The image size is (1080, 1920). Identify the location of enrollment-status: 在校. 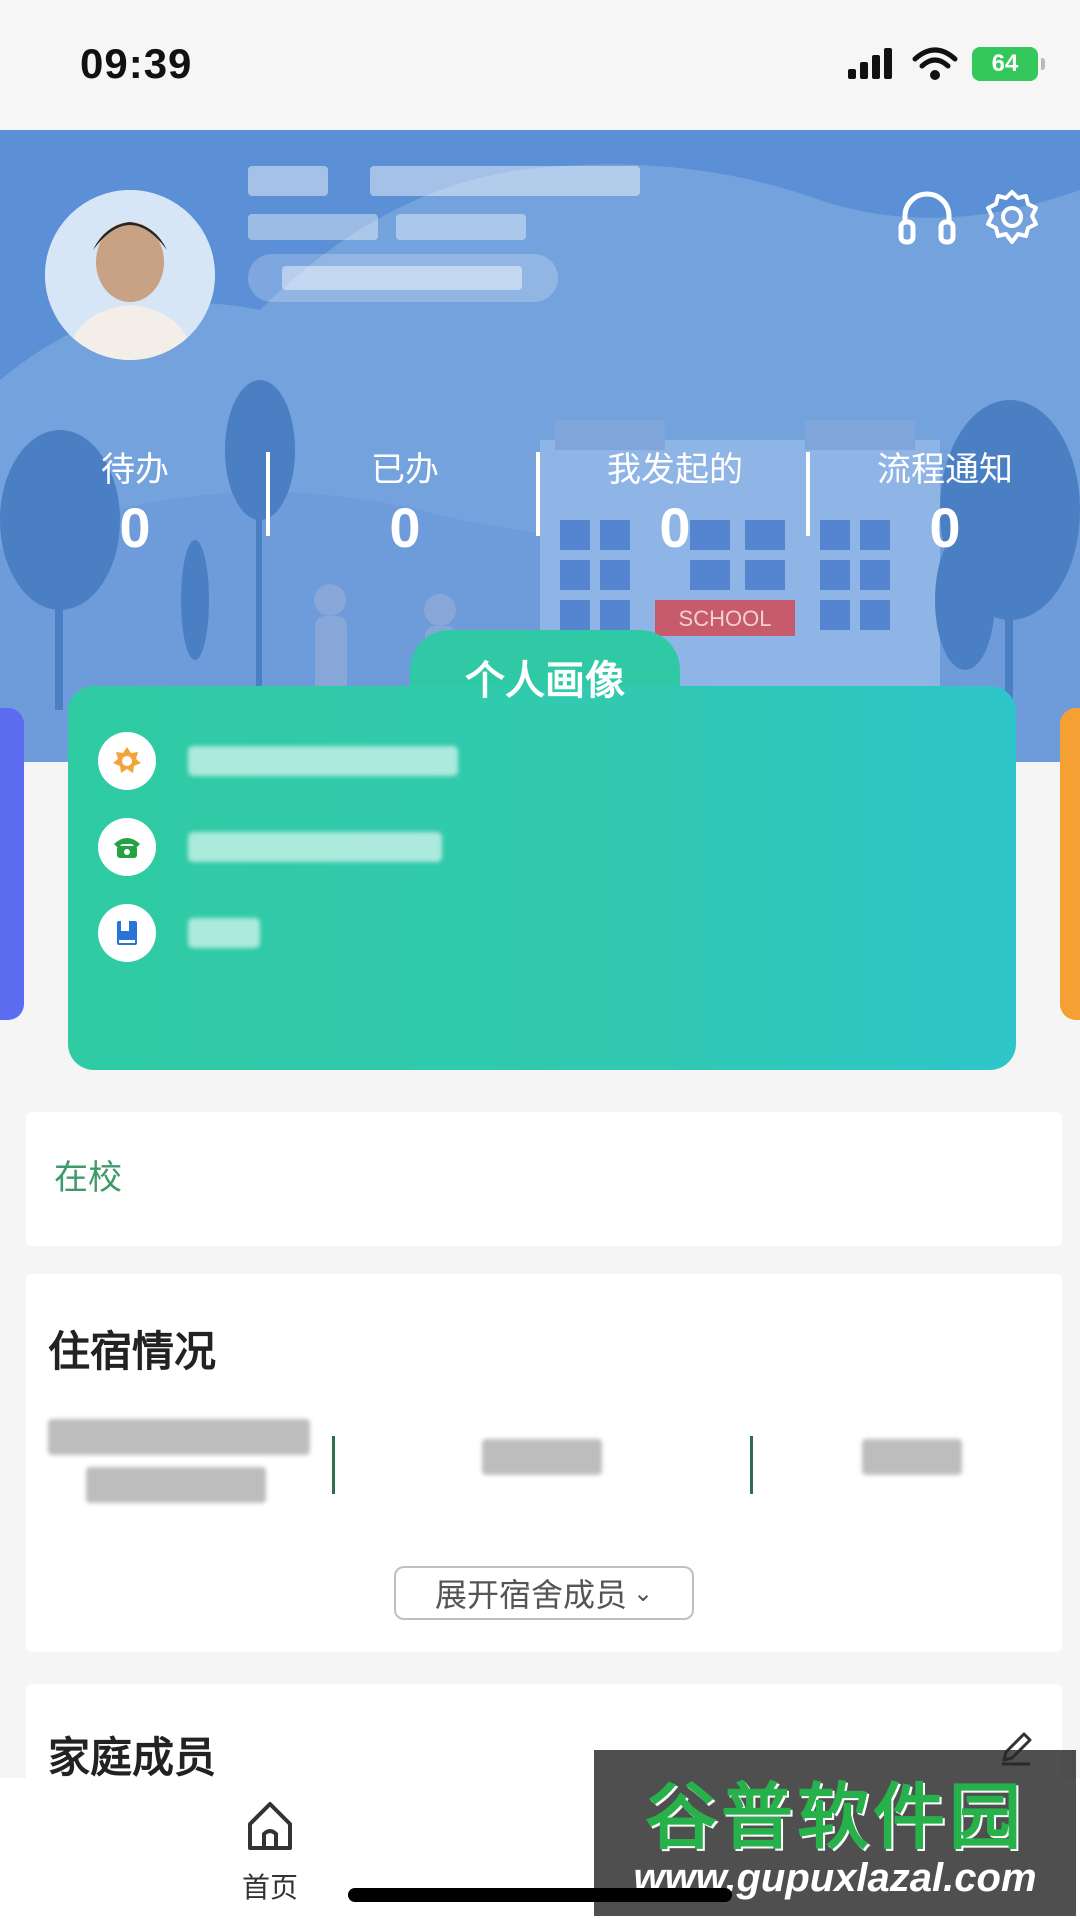
(88, 1178).